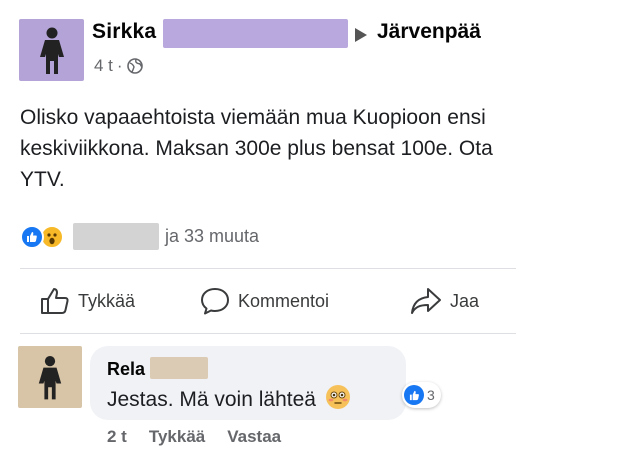 The image size is (633, 457). I want to click on thumbs-up-icon, so click(55, 301).